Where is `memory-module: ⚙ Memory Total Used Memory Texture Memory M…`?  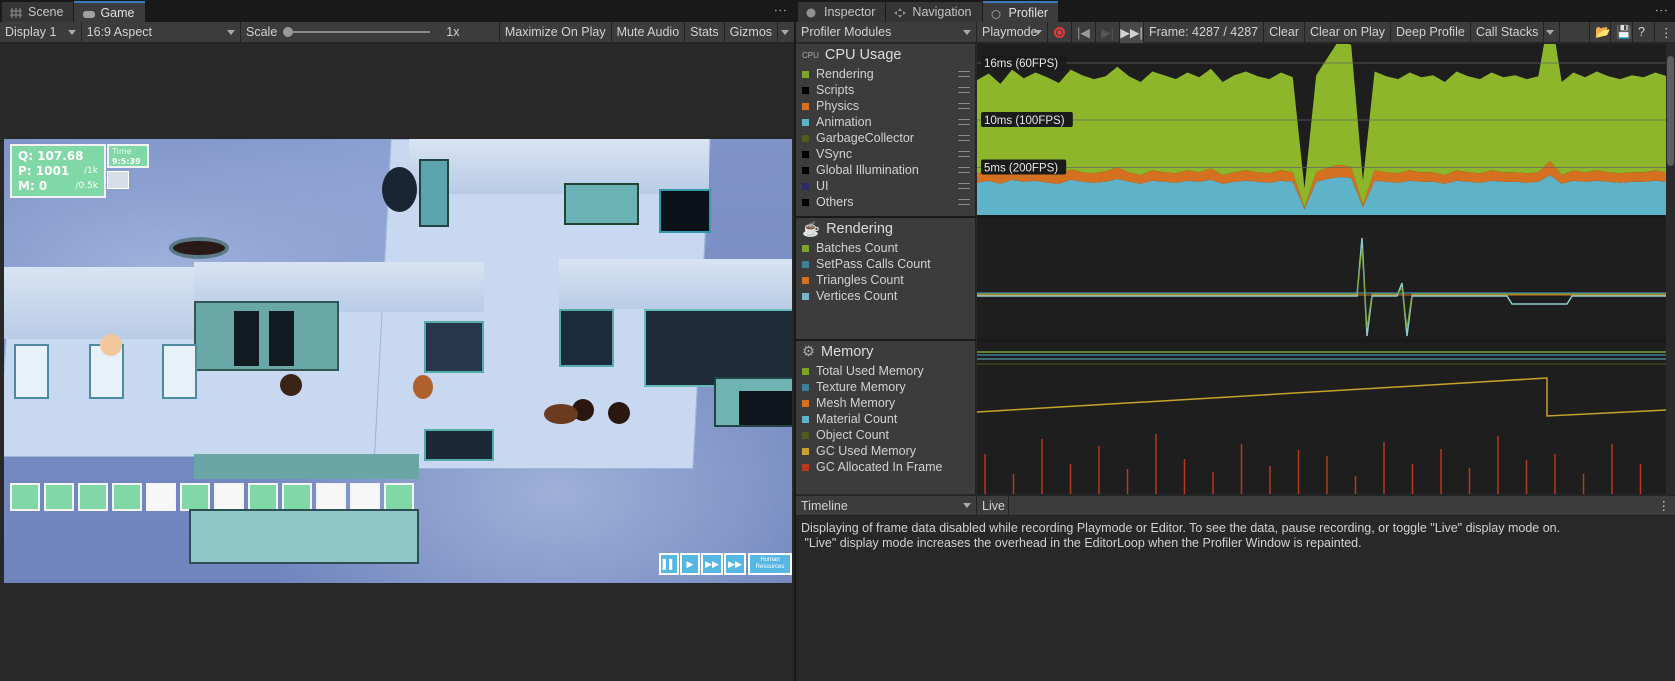 memory-module: ⚙ Memory Total Used Memory Texture Memory M… is located at coordinates (886, 408).